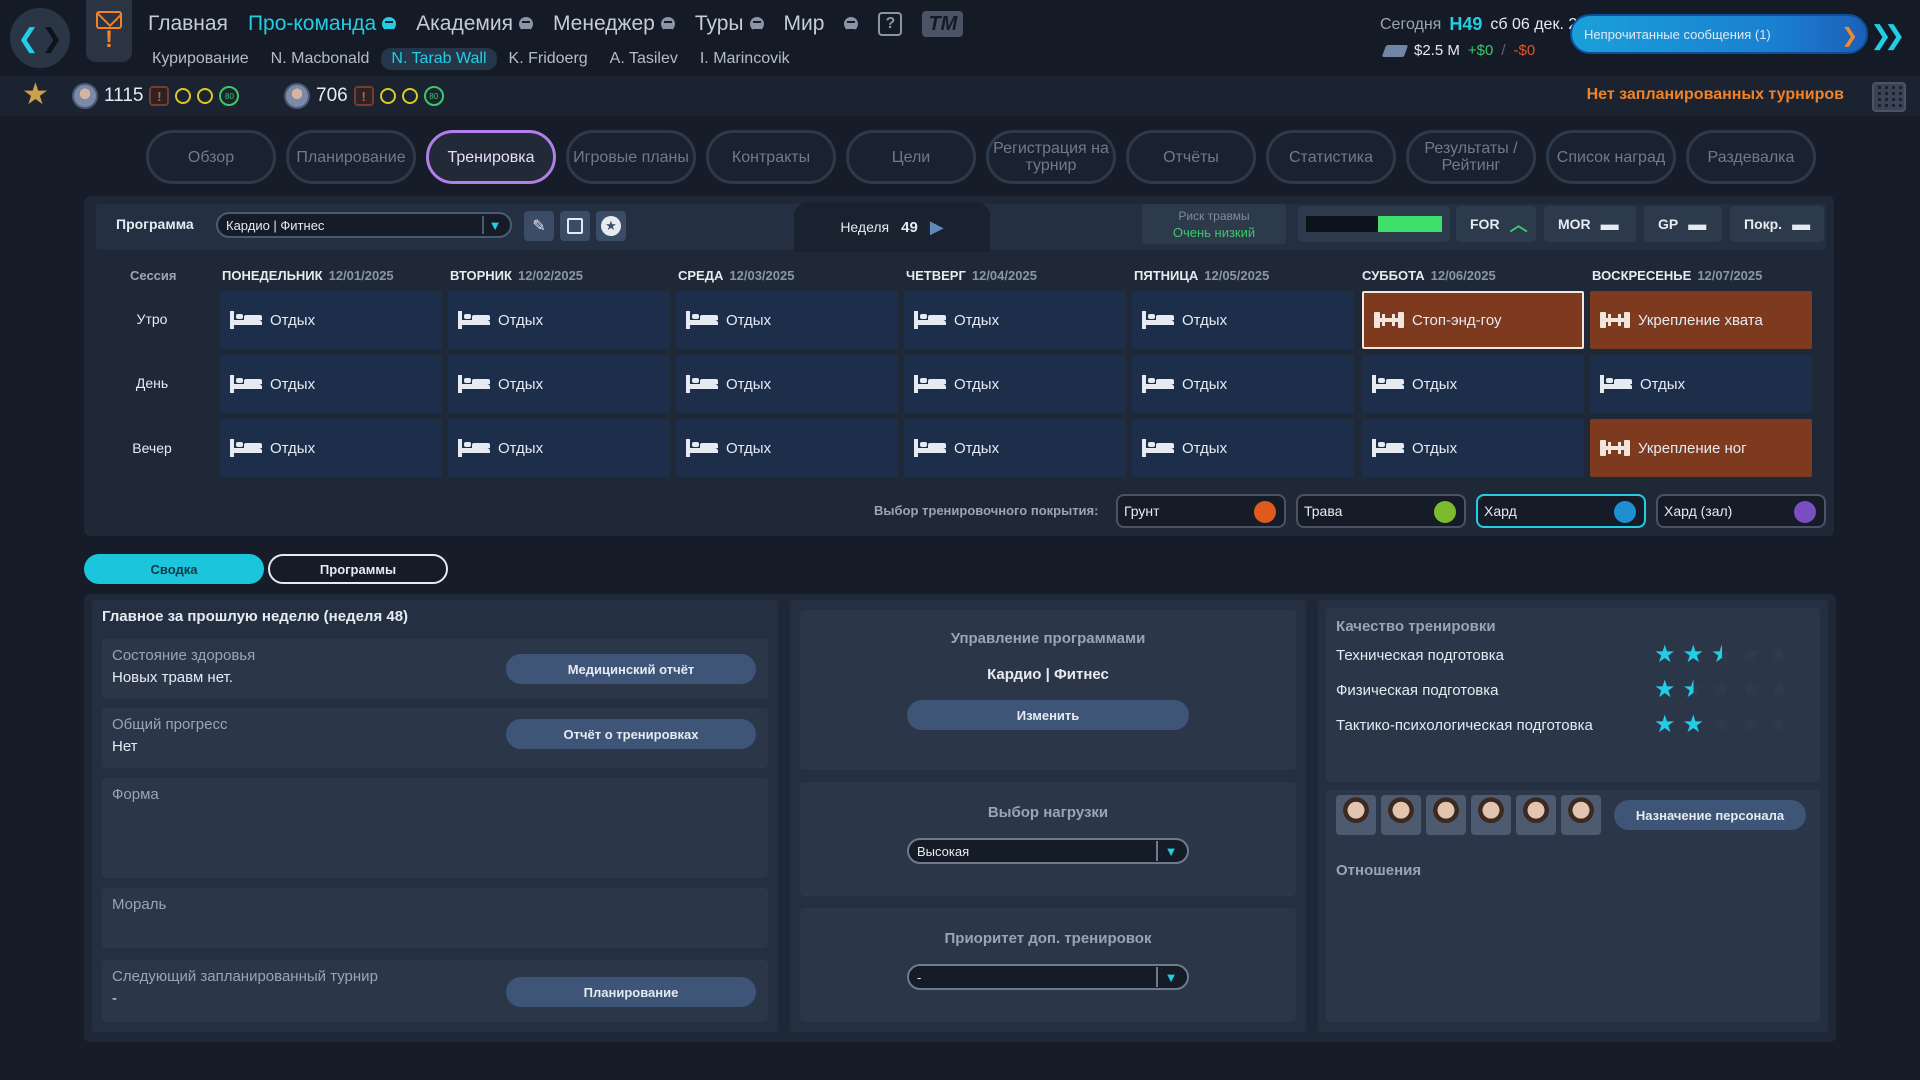 This screenshot has width=1920, height=1080. I want to click on no-tournaments-notice: Нет запланированных турниров, so click(1715, 94).